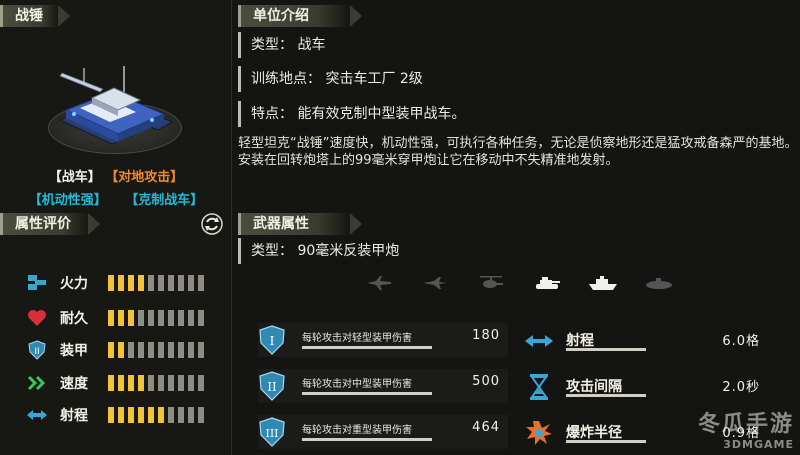  Describe the element at coordinates (547, 283) in the screenshot. I see `tank-icon` at that location.